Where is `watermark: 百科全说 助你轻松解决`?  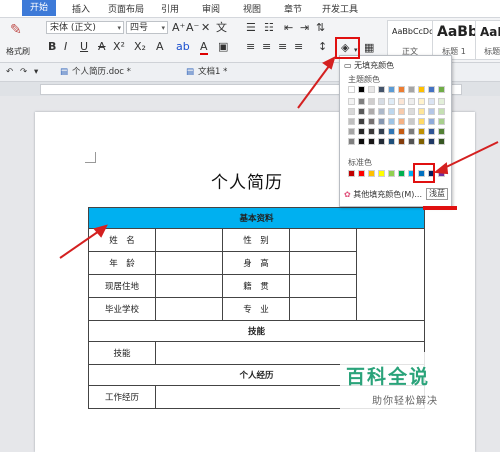
watermark: 百科全说 助你轻松解决 is located at coordinates (407, 383).